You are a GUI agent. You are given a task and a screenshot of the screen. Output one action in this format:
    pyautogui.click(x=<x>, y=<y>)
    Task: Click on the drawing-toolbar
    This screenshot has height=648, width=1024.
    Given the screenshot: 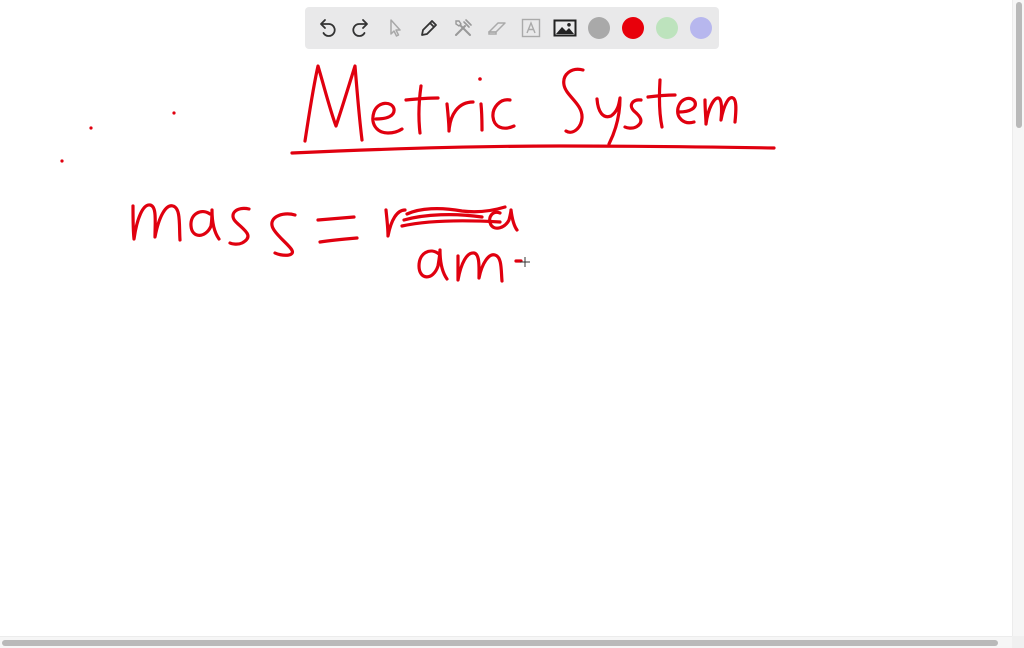 What is the action you would take?
    pyautogui.click(x=512, y=28)
    